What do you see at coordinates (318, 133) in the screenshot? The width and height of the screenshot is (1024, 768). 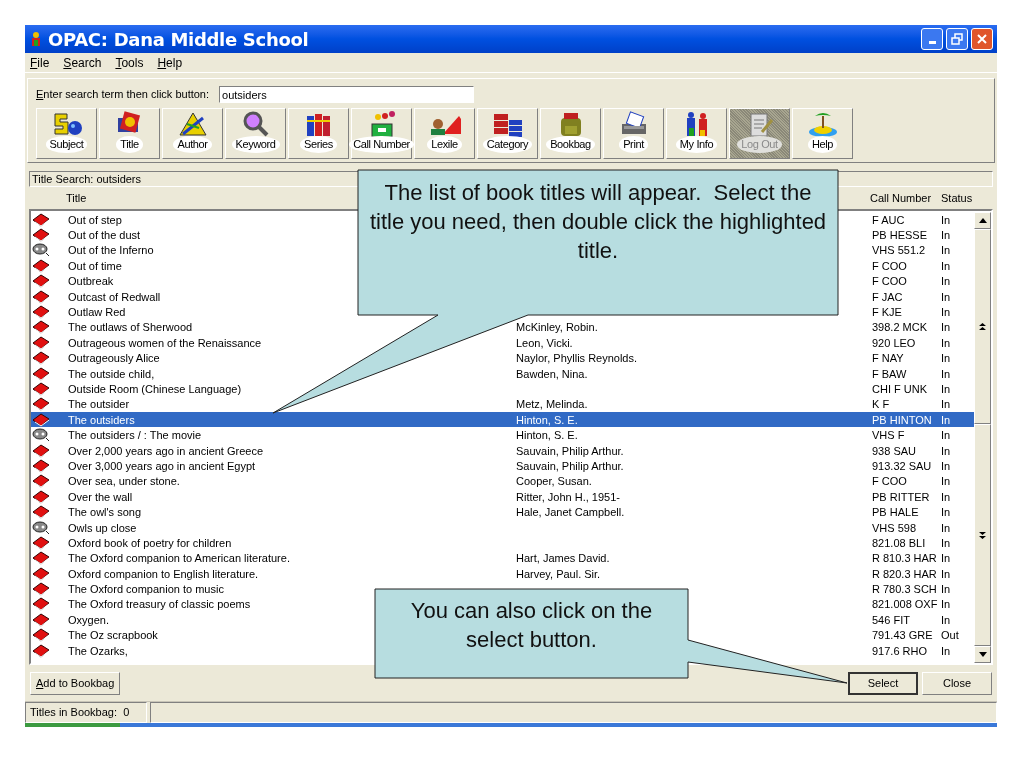 I see `toolbar-button: Series` at bounding box center [318, 133].